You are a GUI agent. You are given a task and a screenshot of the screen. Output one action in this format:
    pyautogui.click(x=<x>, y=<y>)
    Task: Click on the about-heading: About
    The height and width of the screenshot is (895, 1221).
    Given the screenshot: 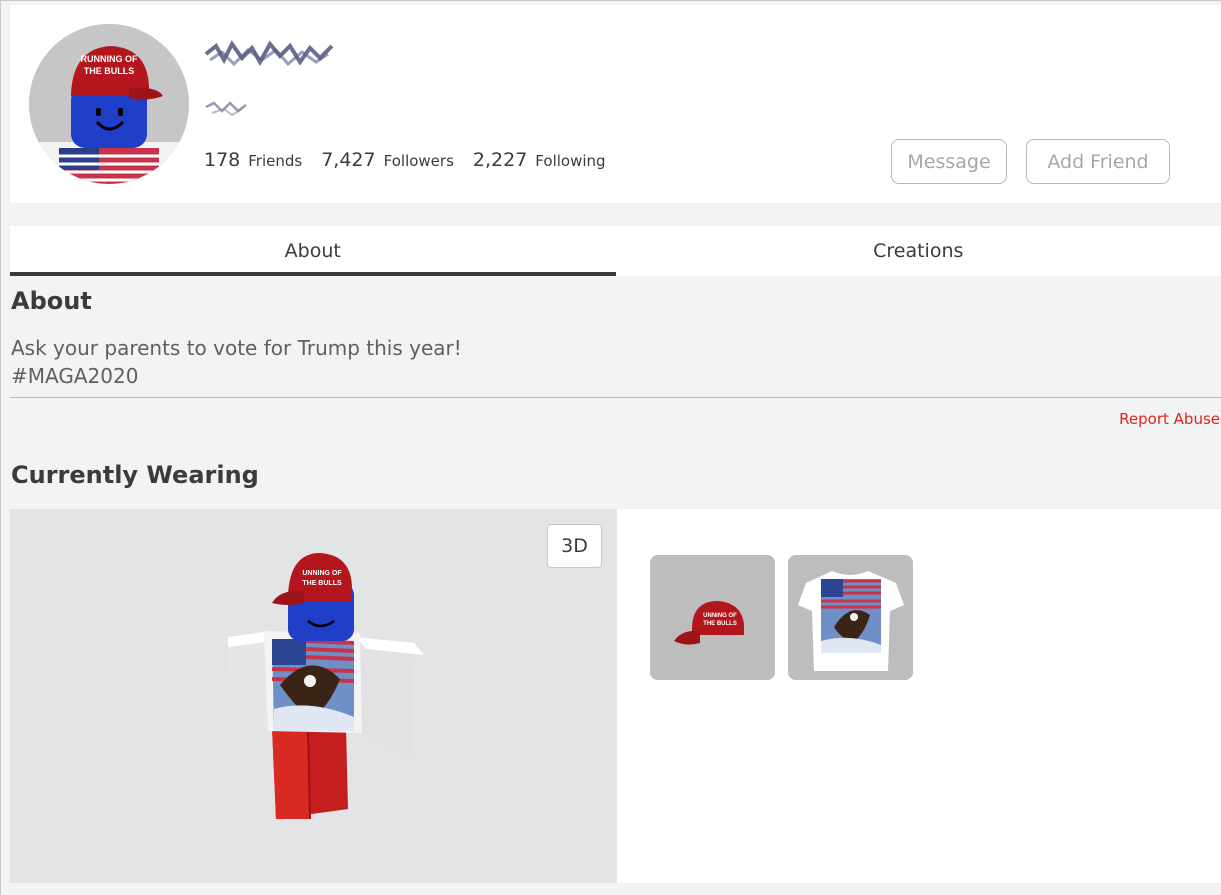 What is the action you would take?
    pyautogui.click(x=51, y=301)
    